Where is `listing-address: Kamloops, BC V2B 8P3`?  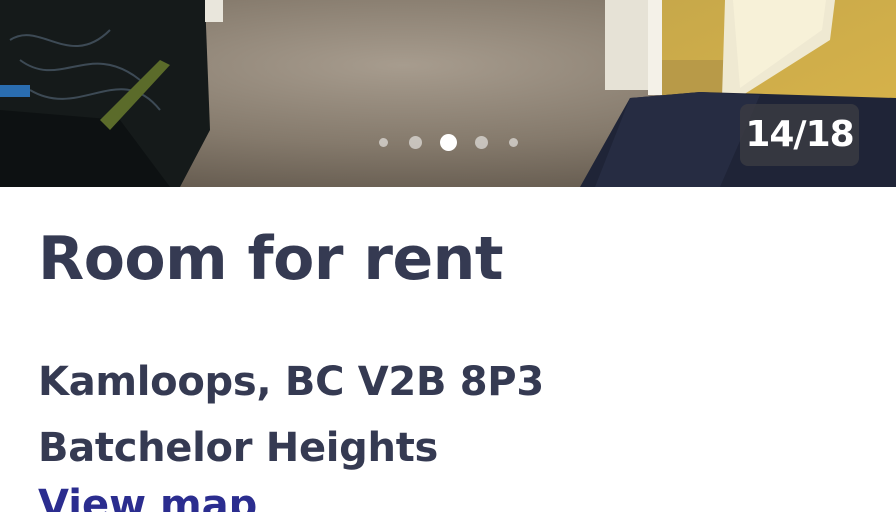
listing-address: Kamloops, BC V2B 8P3 is located at coordinates (291, 382).